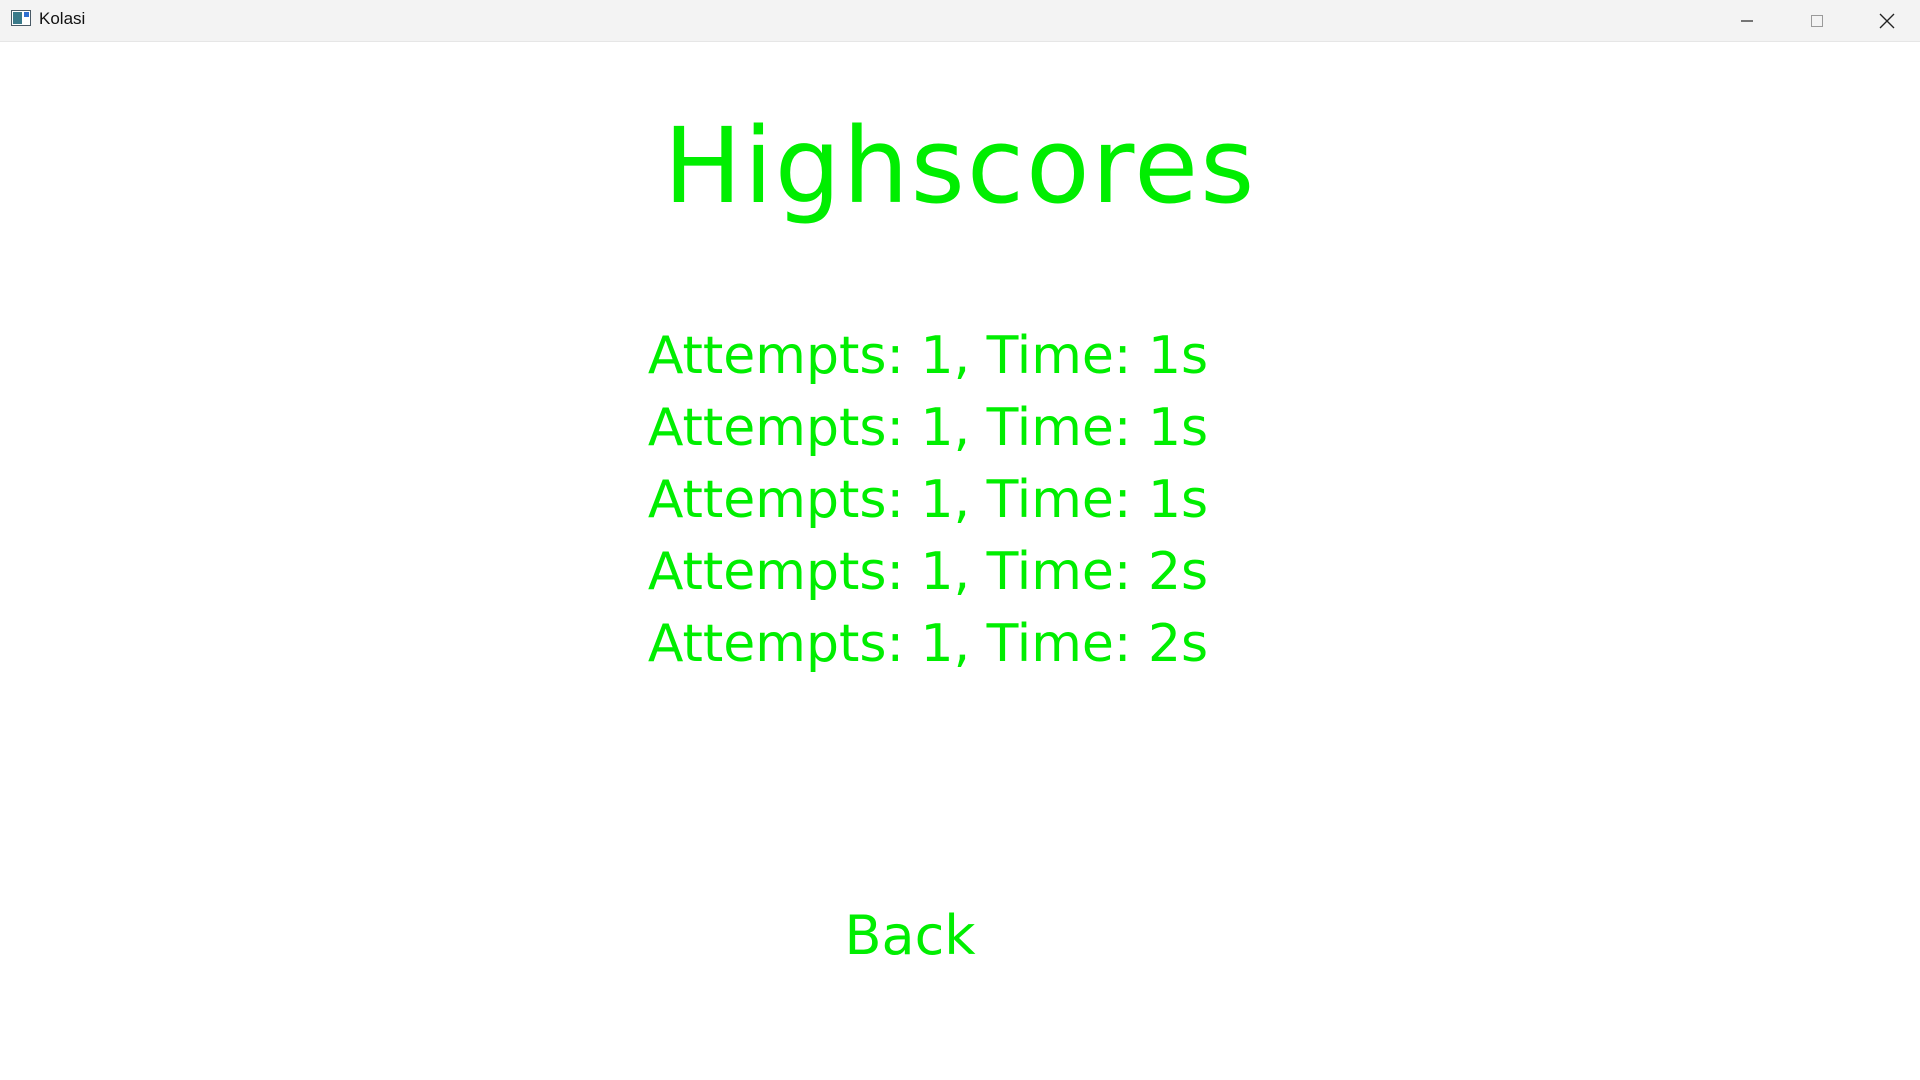 Image resolution: width=1920 pixels, height=1080 pixels. What do you see at coordinates (960, 21) in the screenshot?
I see `title-bar: Kolasi` at bounding box center [960, 21].